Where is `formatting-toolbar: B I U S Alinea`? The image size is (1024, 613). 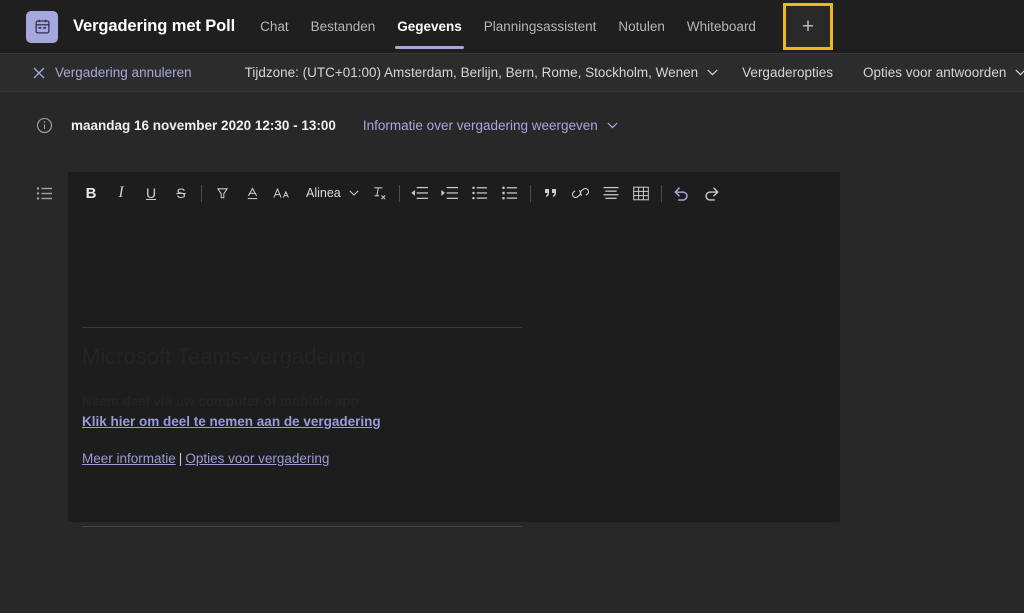
formatting-toolbar: B I U S Alinea is located at coordinates (454, 193).